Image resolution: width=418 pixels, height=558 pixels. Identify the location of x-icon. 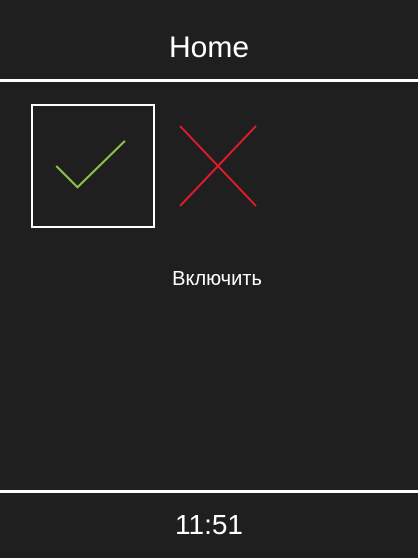
(218, 166).